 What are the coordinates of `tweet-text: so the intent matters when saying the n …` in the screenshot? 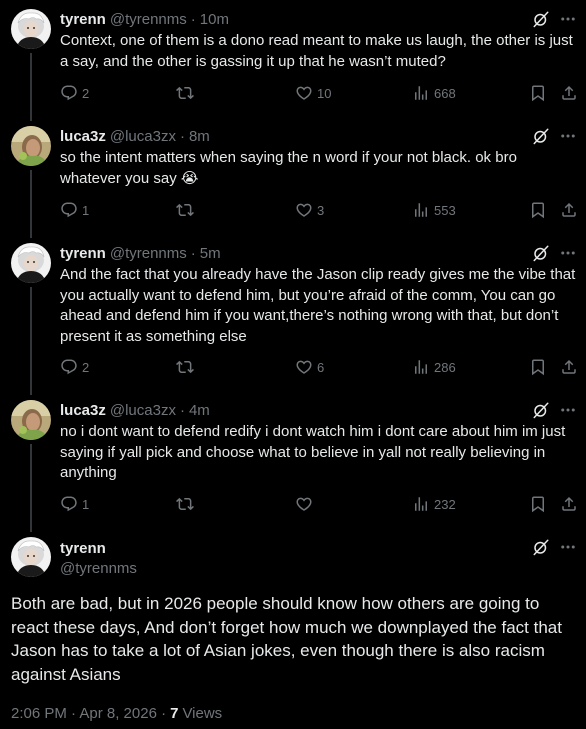 It's located at (288, 168).